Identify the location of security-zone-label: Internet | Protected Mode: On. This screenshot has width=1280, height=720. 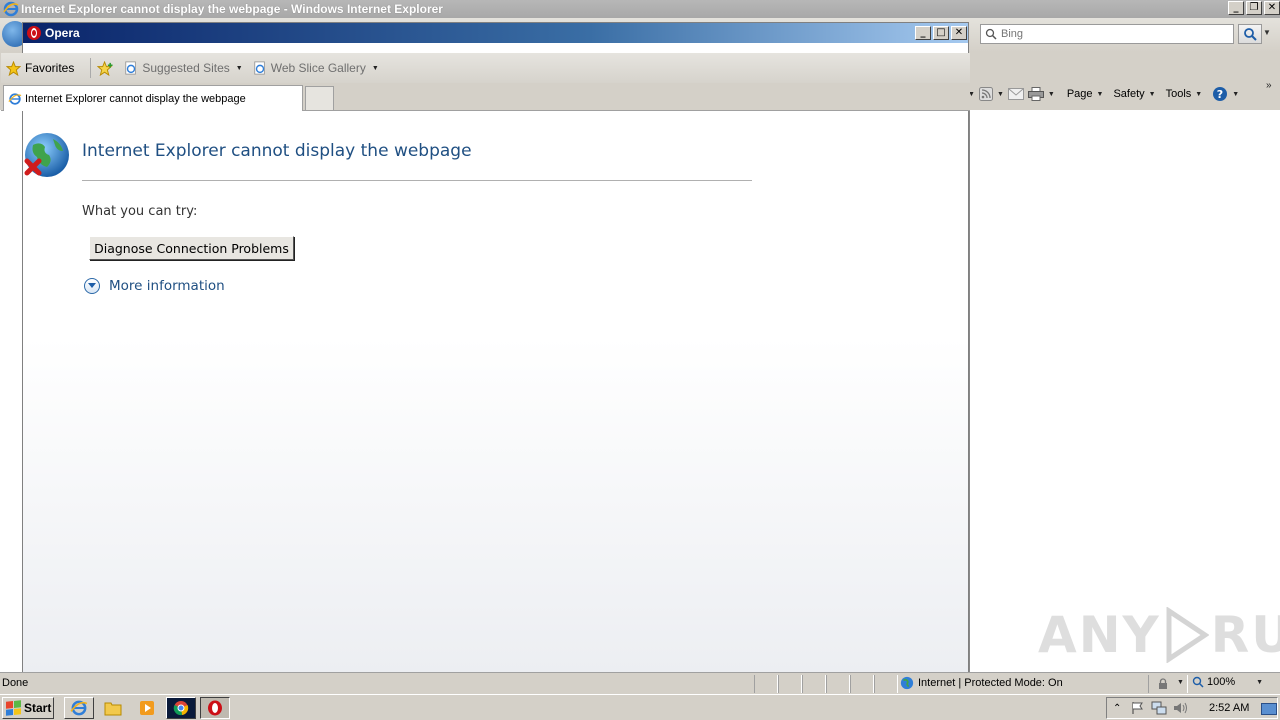
(990, 683).